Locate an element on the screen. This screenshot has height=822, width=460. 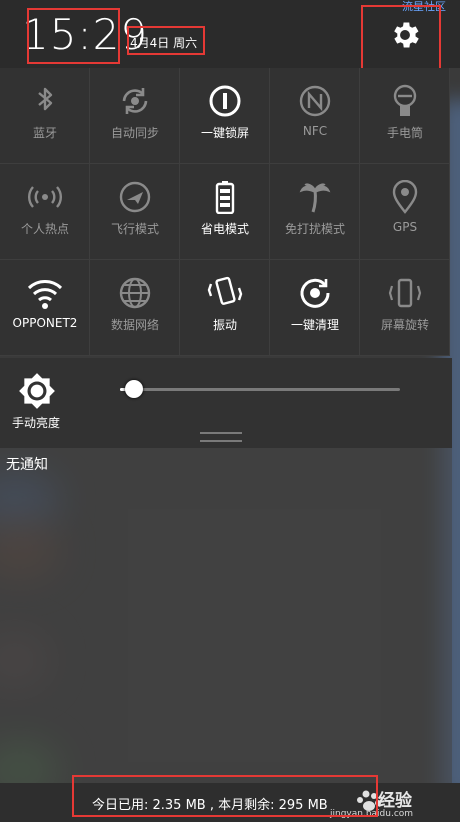
toggle-label: GPS is located at coordinates (405, 227).